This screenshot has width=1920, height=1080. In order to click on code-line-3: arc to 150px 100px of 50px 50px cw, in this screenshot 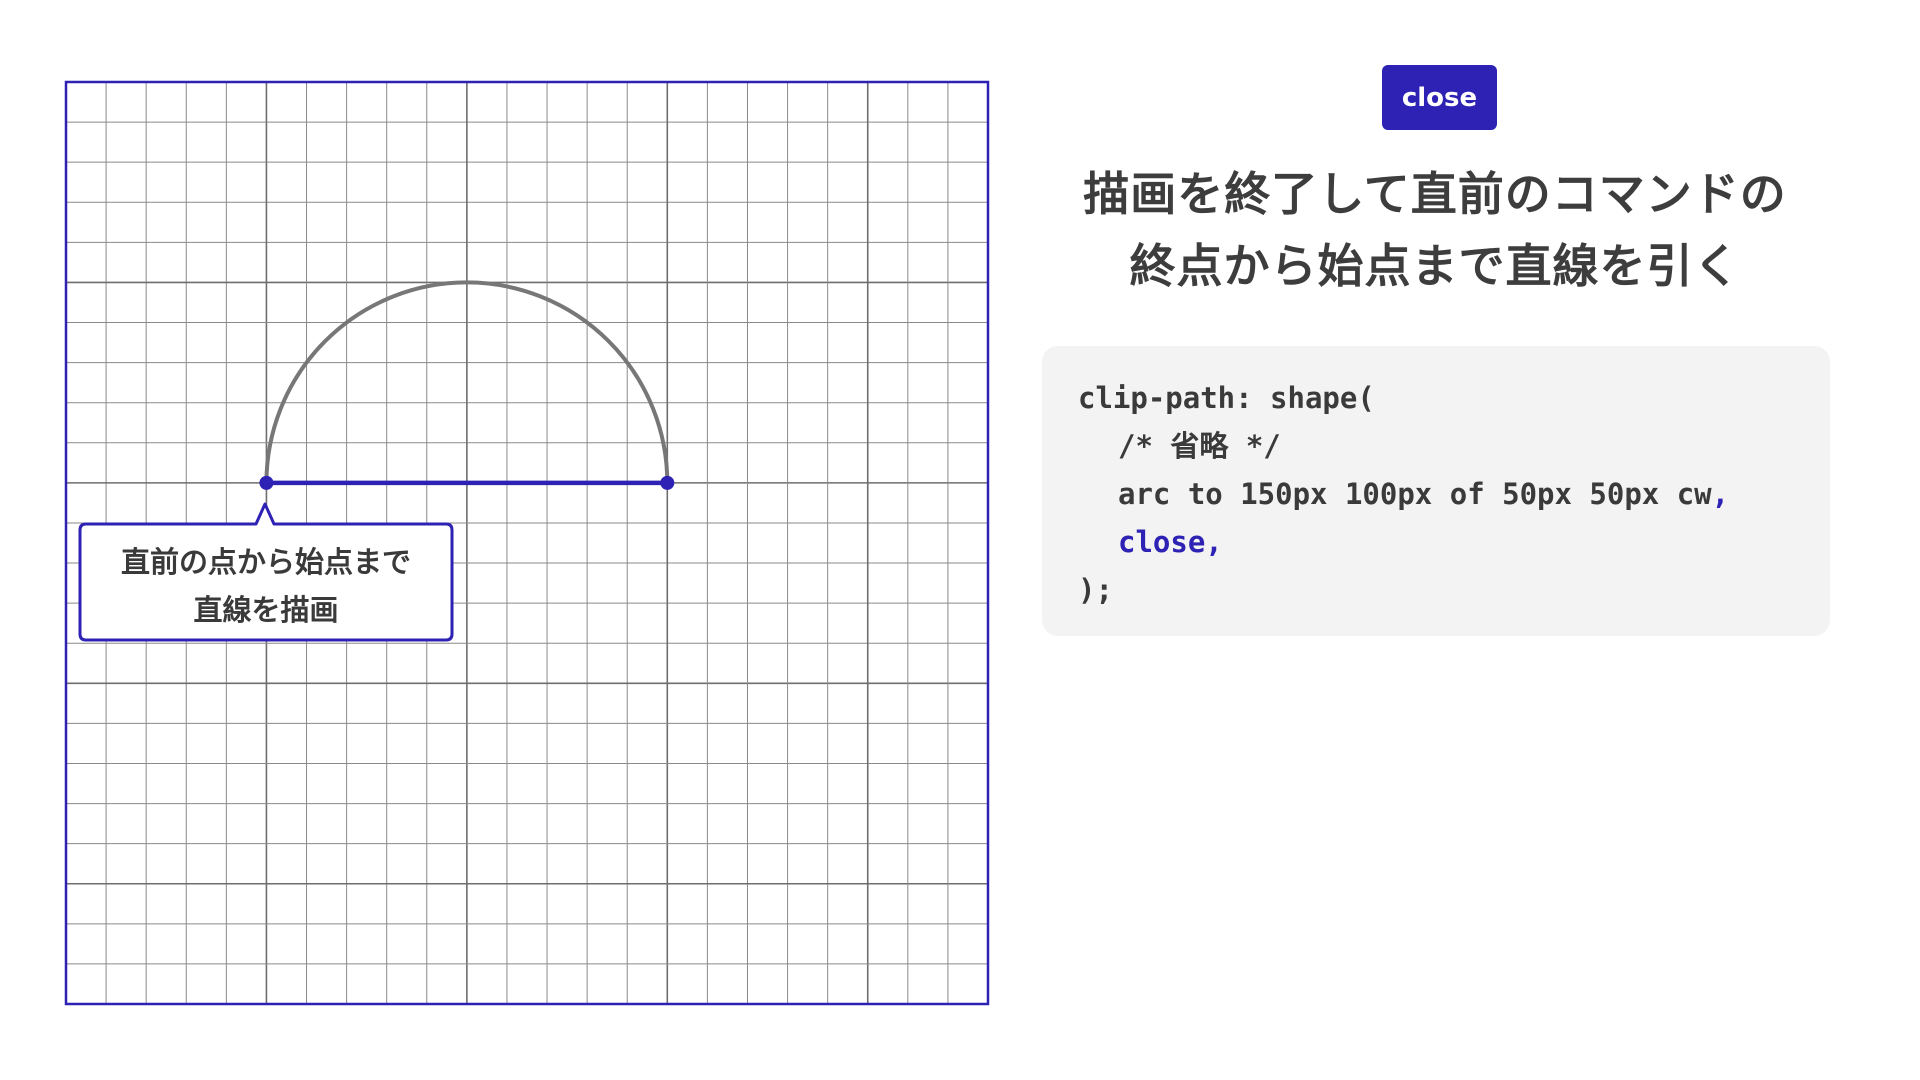, I will do `click(1436, 494)`.